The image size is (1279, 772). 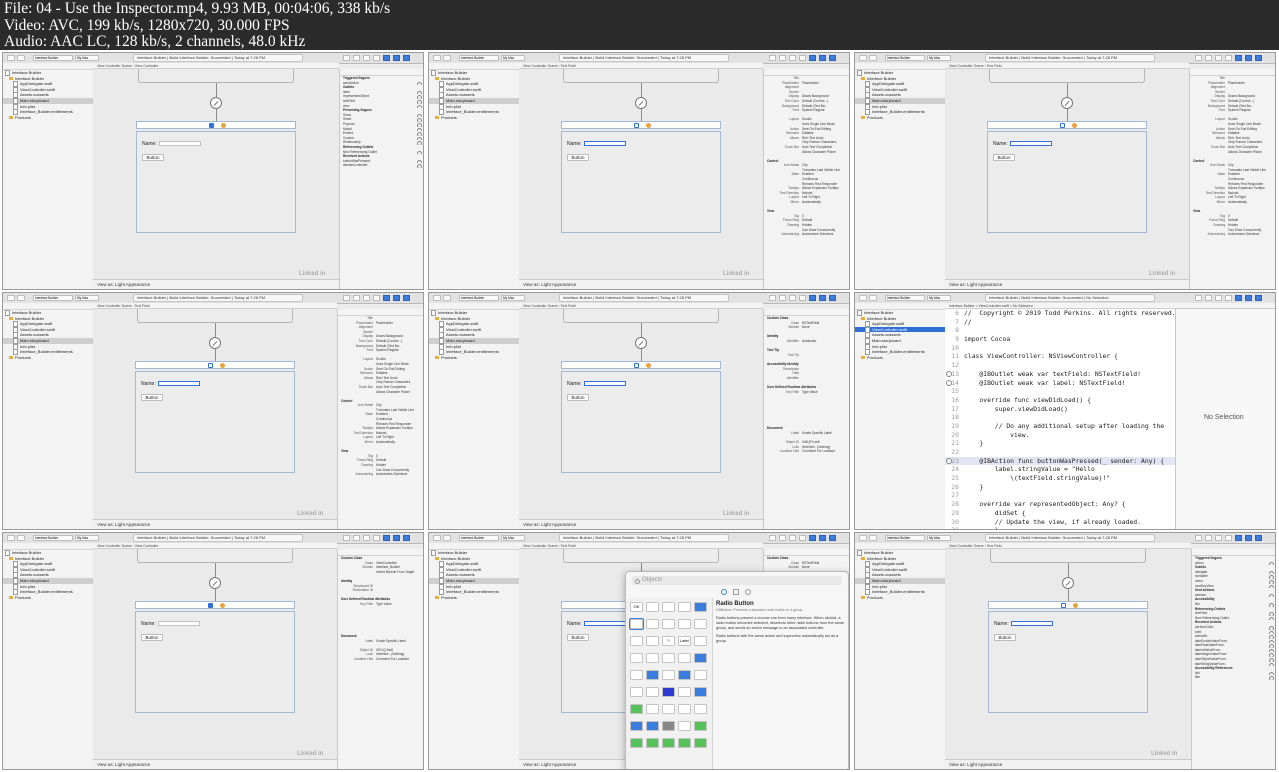 I want to click on run-button, so click(x=437, y=298).